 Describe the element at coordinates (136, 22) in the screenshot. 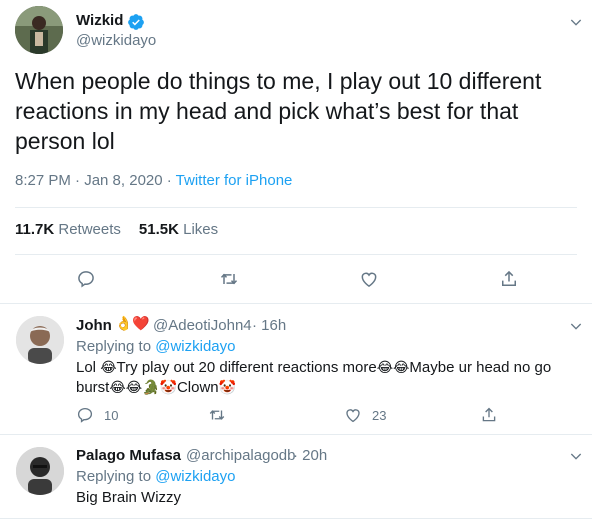

I see `verified-badge-icon` at that location.